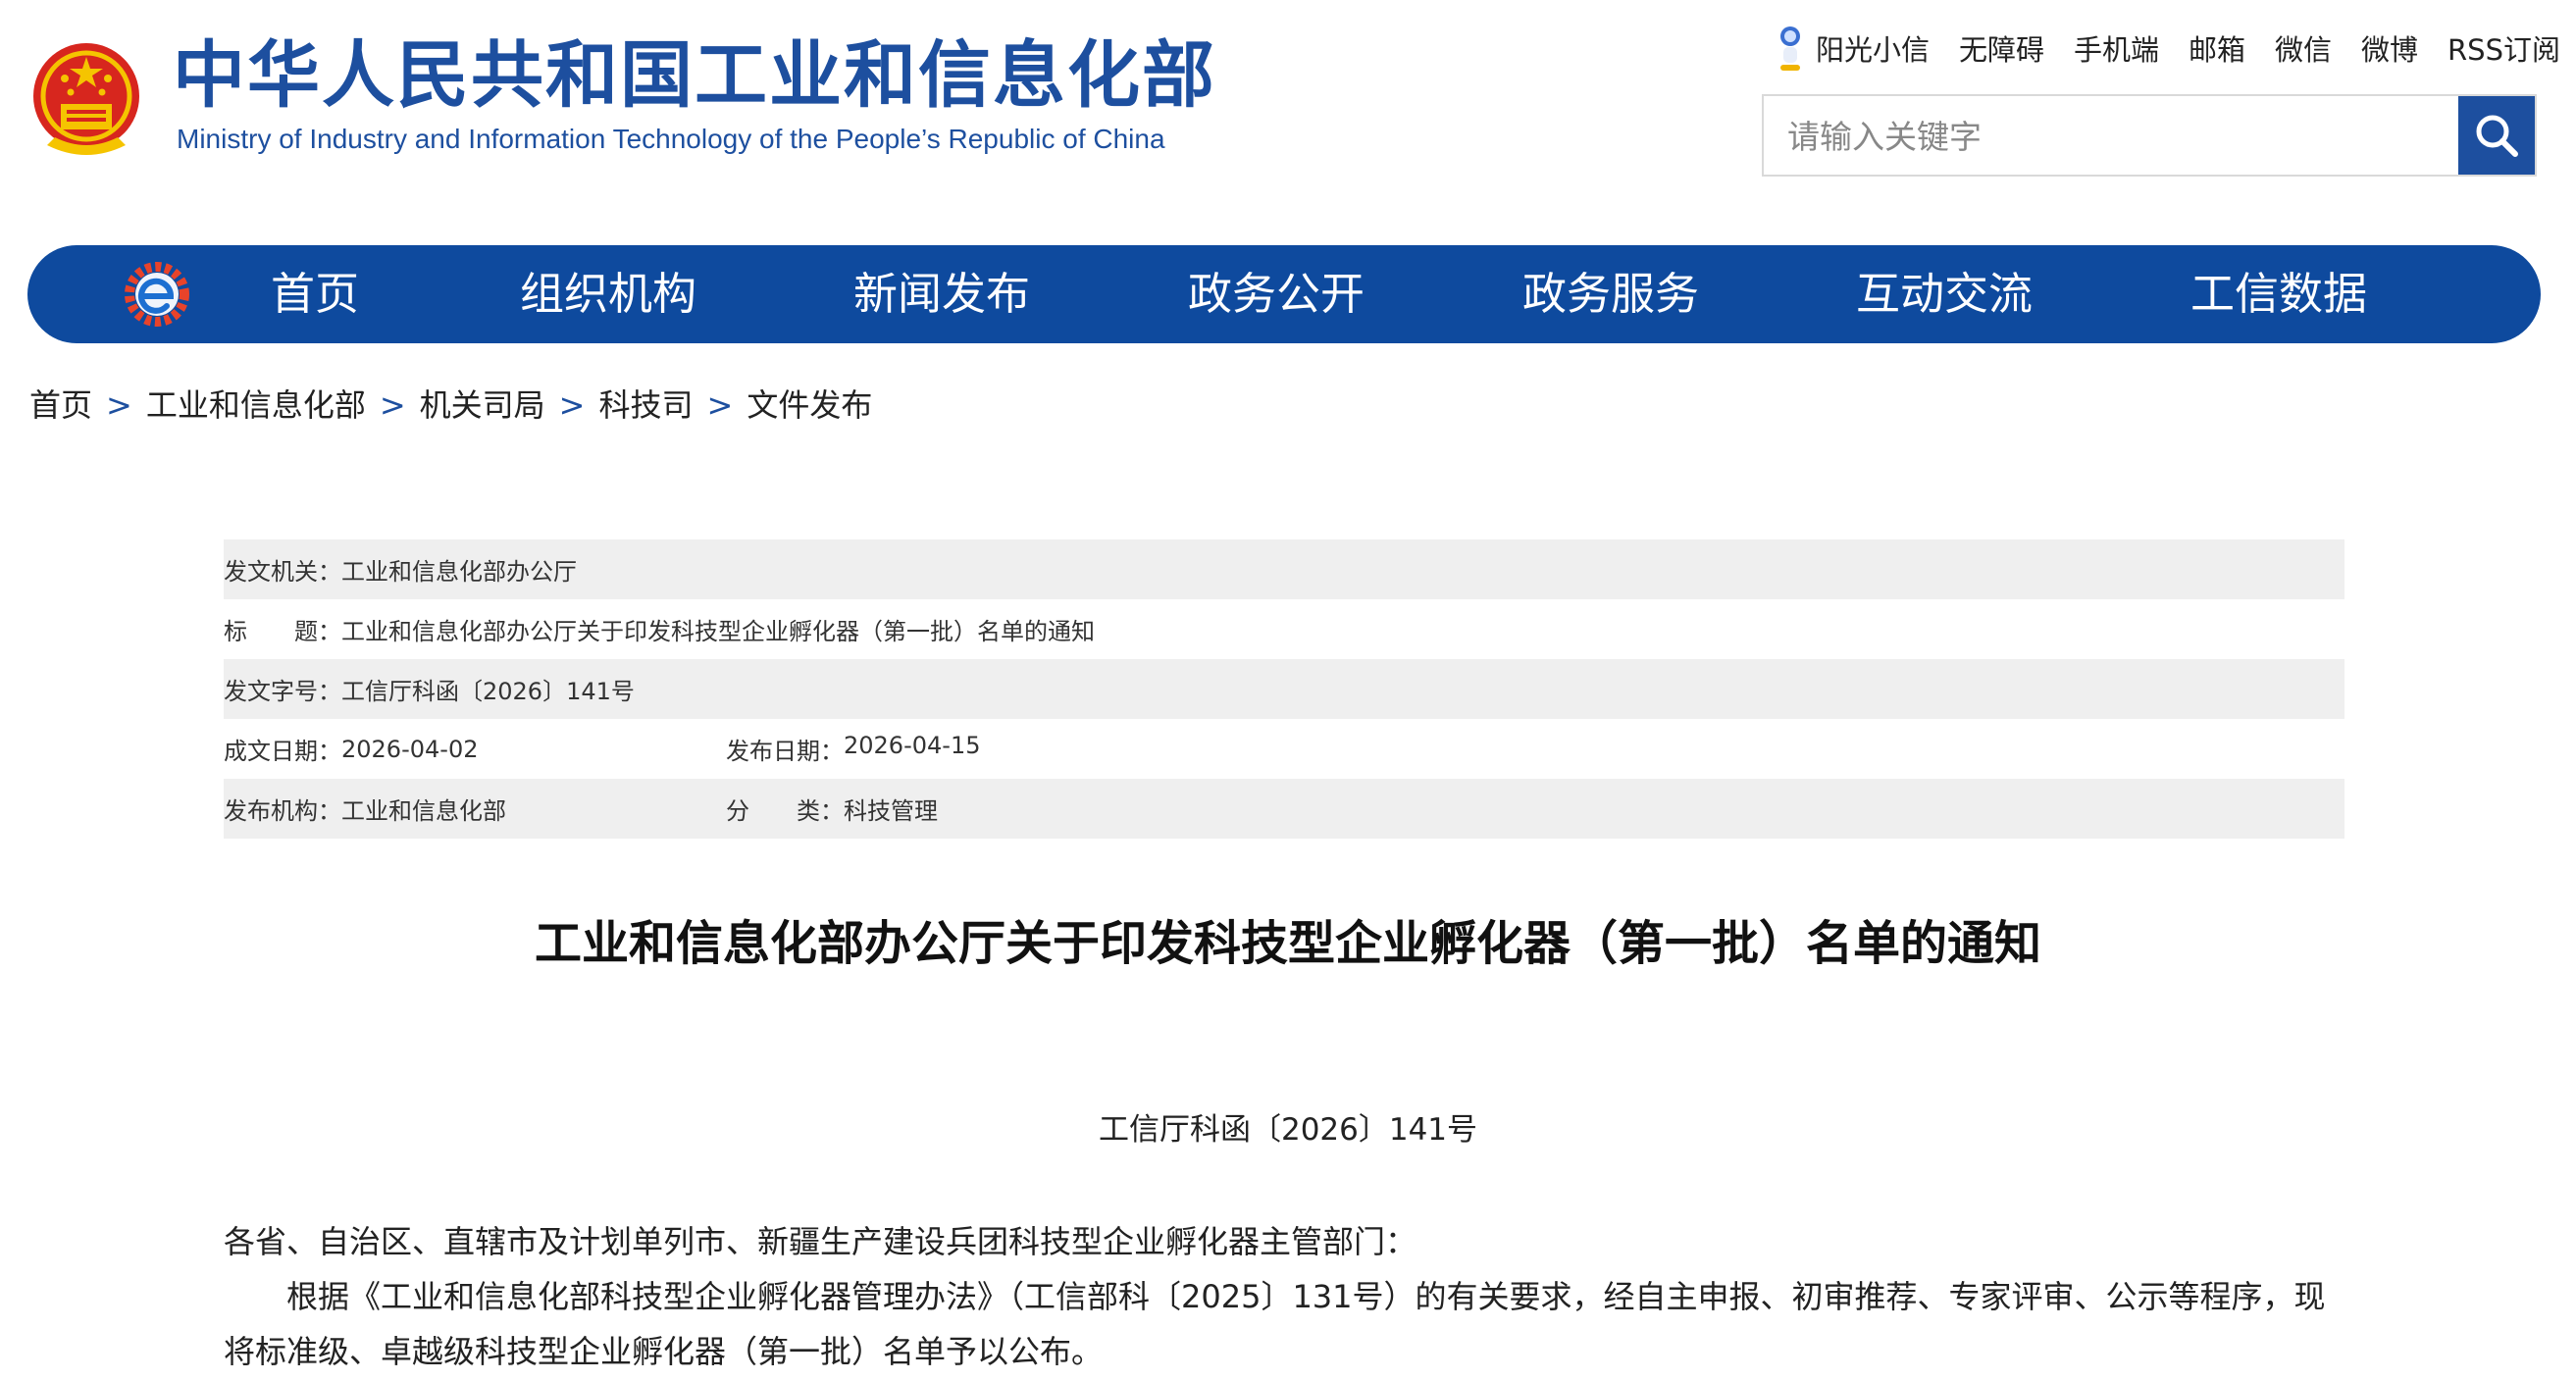 The width and height of the screenshot is (2576, 1381). What do you see at coordinates (282, 811) in the screenshot?
I see `meta-label: 发布机构：` at bounding box center [282, 811].